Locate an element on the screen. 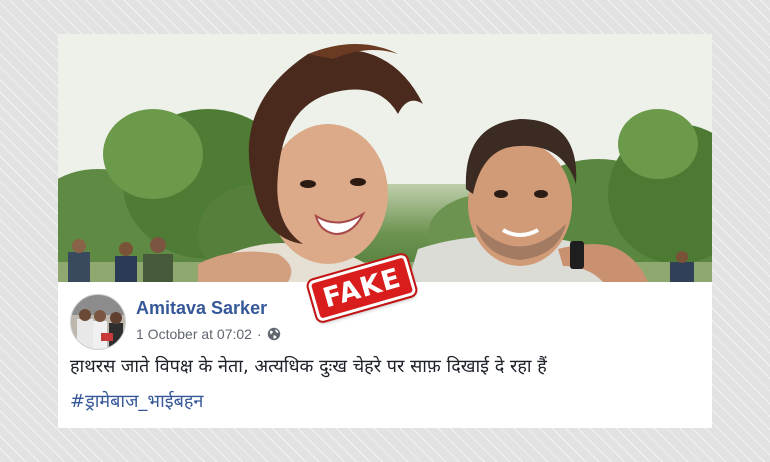 The width and height of the screenshot is (770, 462). author-avatar is located at coordinates (98, 322).